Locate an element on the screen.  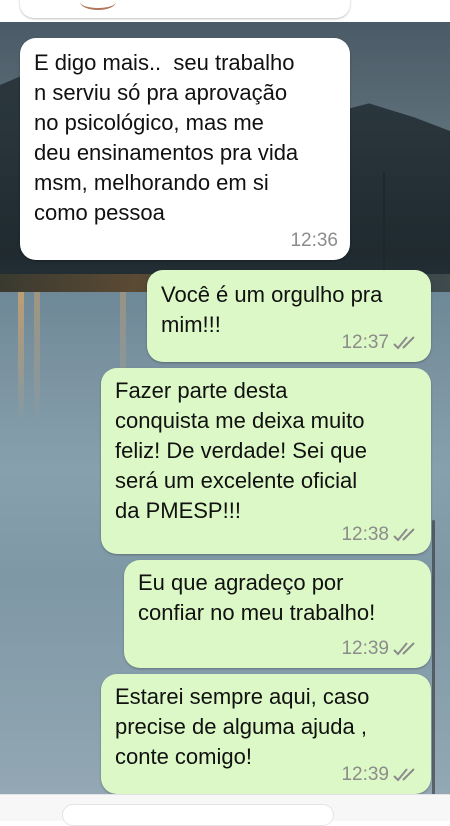
message-meta: 12:38 is located at coordinates (380, 535).